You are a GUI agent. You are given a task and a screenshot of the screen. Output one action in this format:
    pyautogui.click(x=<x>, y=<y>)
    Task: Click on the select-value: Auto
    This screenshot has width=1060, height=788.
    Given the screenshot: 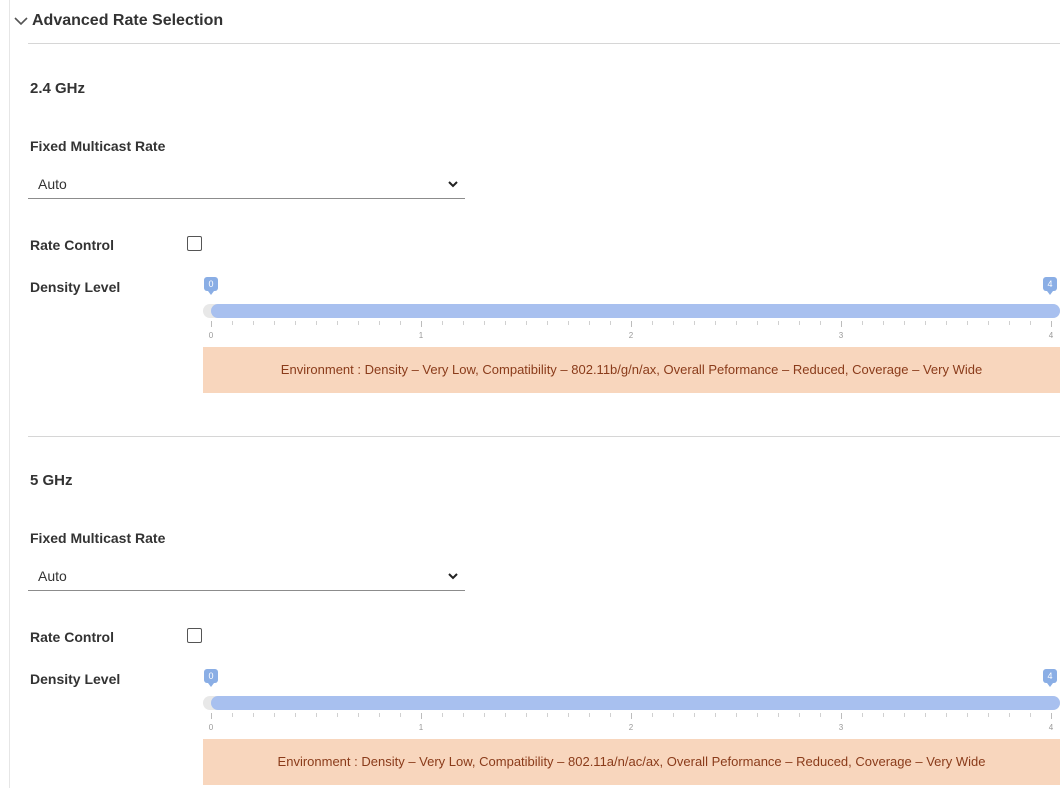 What is the action you would take?
    pyautogui.click(x=52, y=184)
    